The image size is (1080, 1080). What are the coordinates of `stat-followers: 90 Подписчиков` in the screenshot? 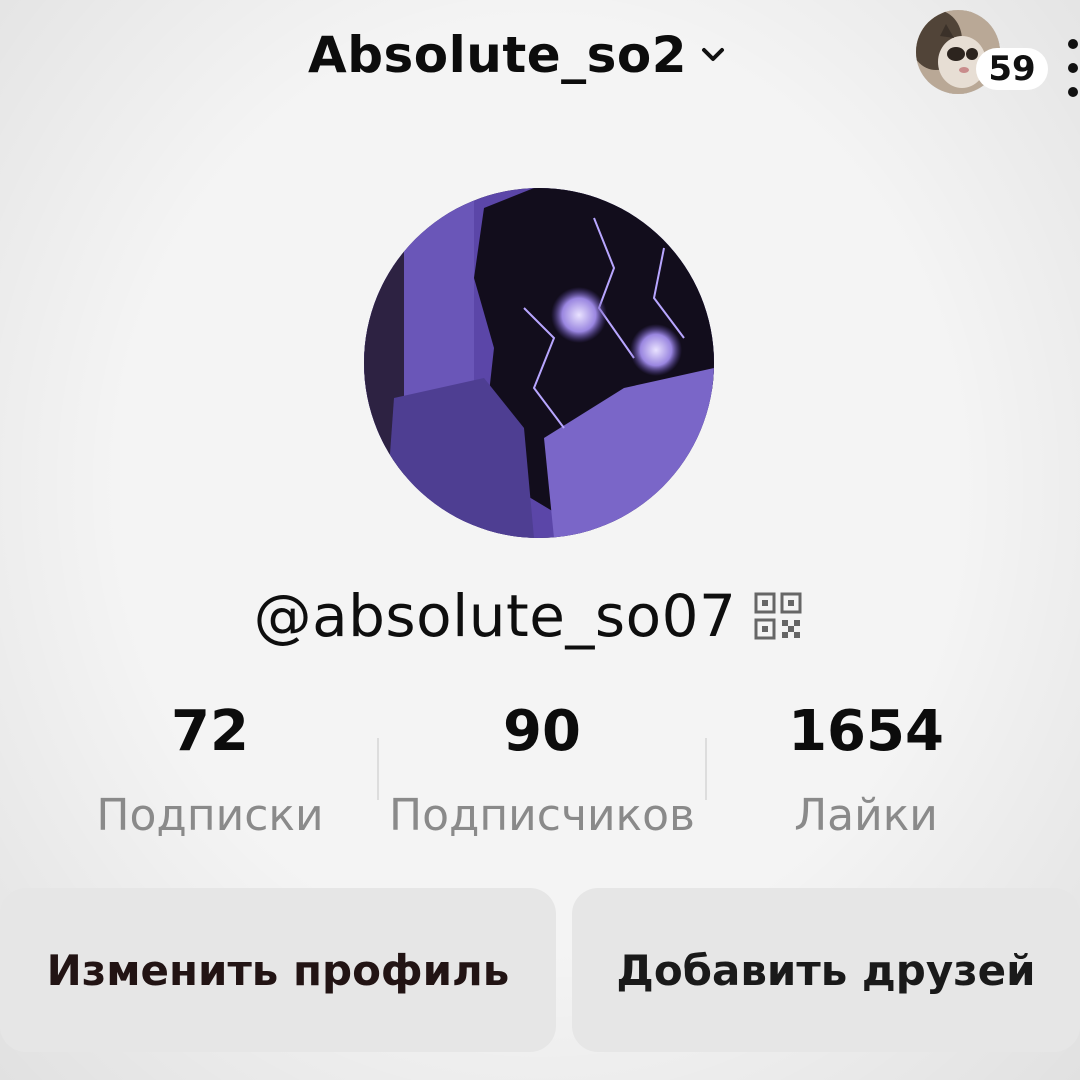 It's located at (542, 770).